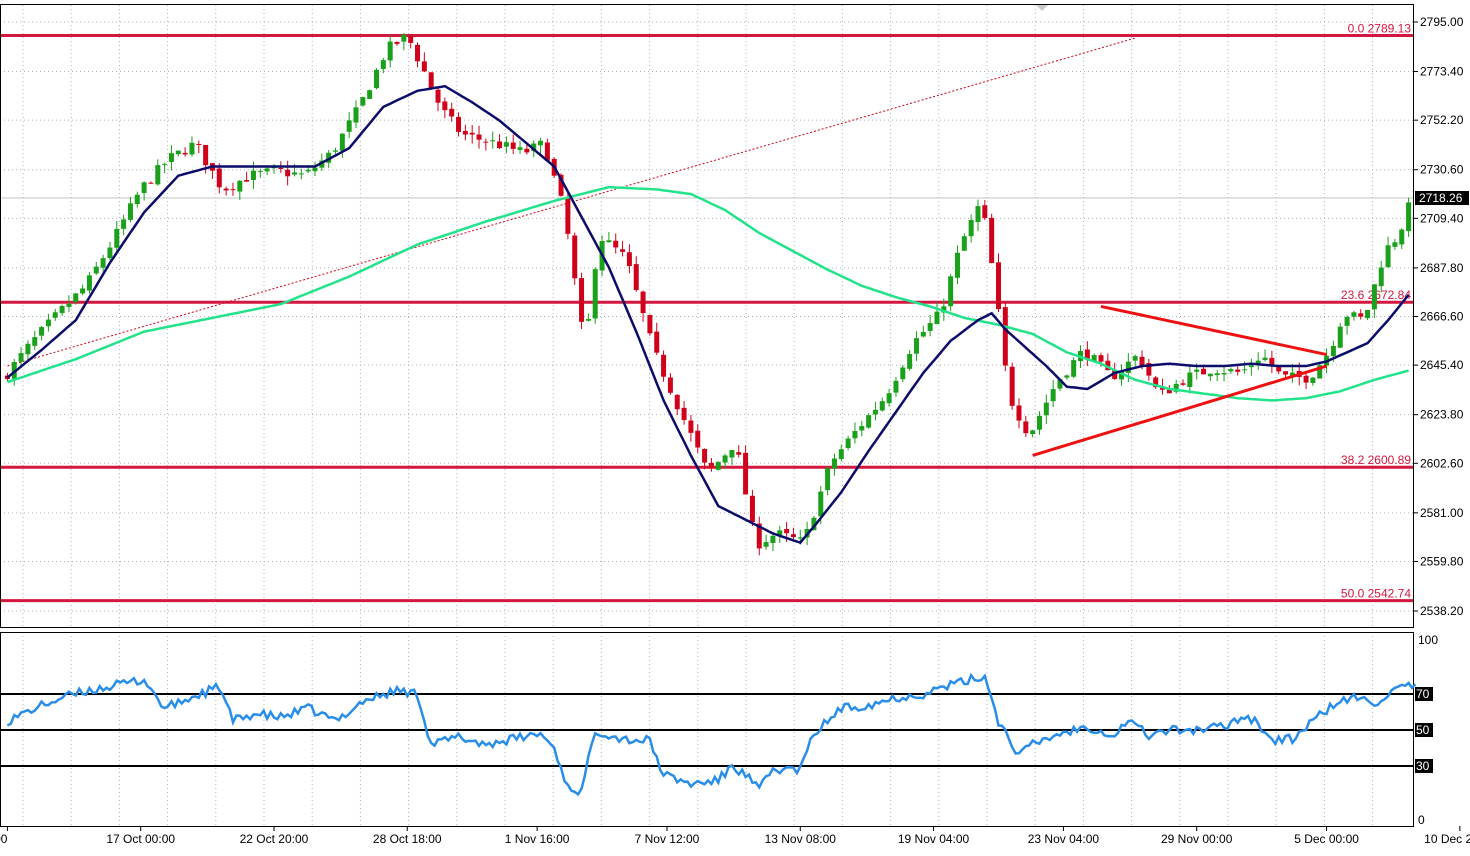 The height and width of the screenshot is (856, 1470). Describe the element at coordinates (1380, 28) in the screenshot. I see `fib-level-label: 0.0 2789.13` at that location.